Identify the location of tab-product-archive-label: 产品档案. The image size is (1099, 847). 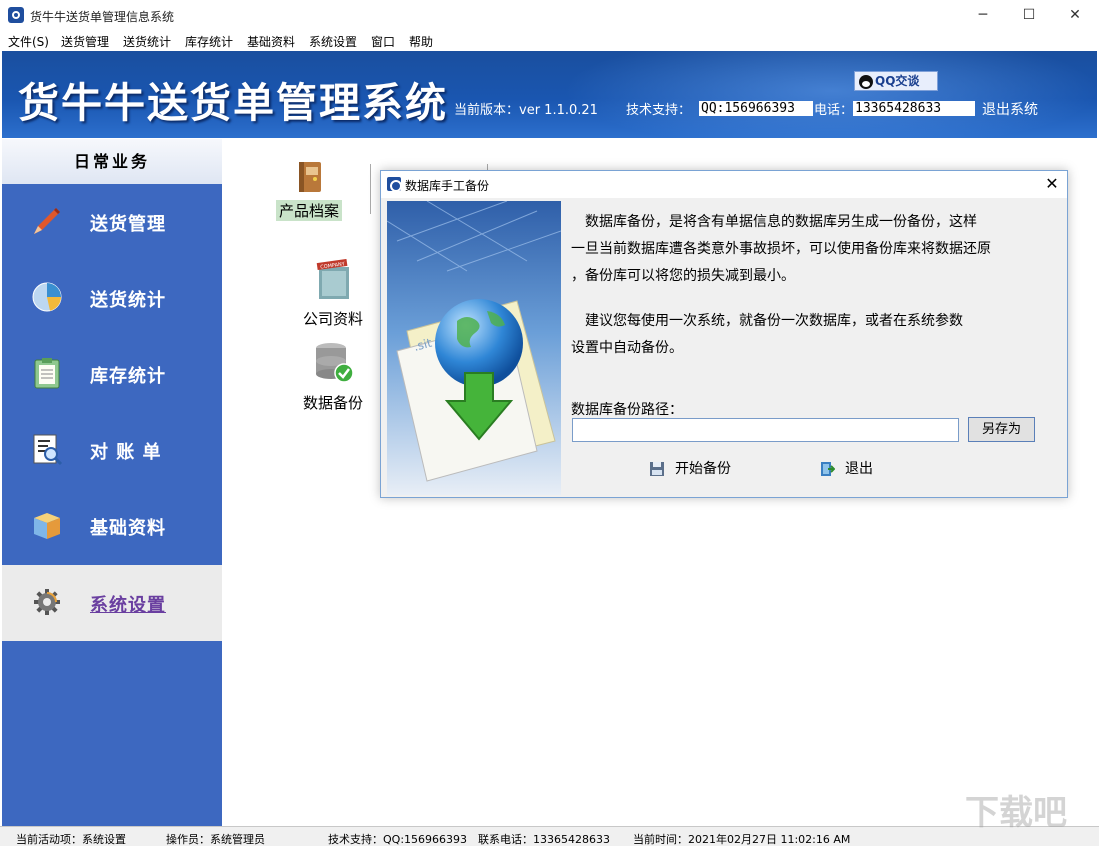
(308, 210).